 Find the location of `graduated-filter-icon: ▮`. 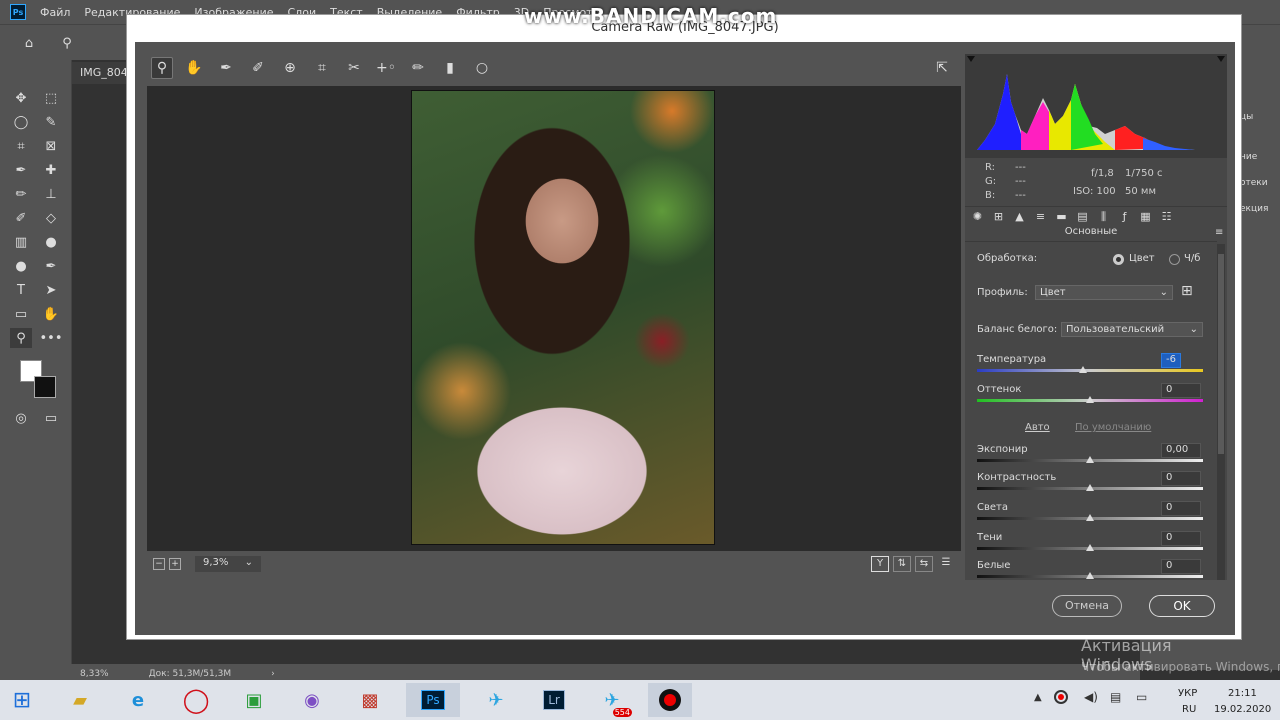

graduated-filter-icon: ▮ is located at coordinates (450, 68).